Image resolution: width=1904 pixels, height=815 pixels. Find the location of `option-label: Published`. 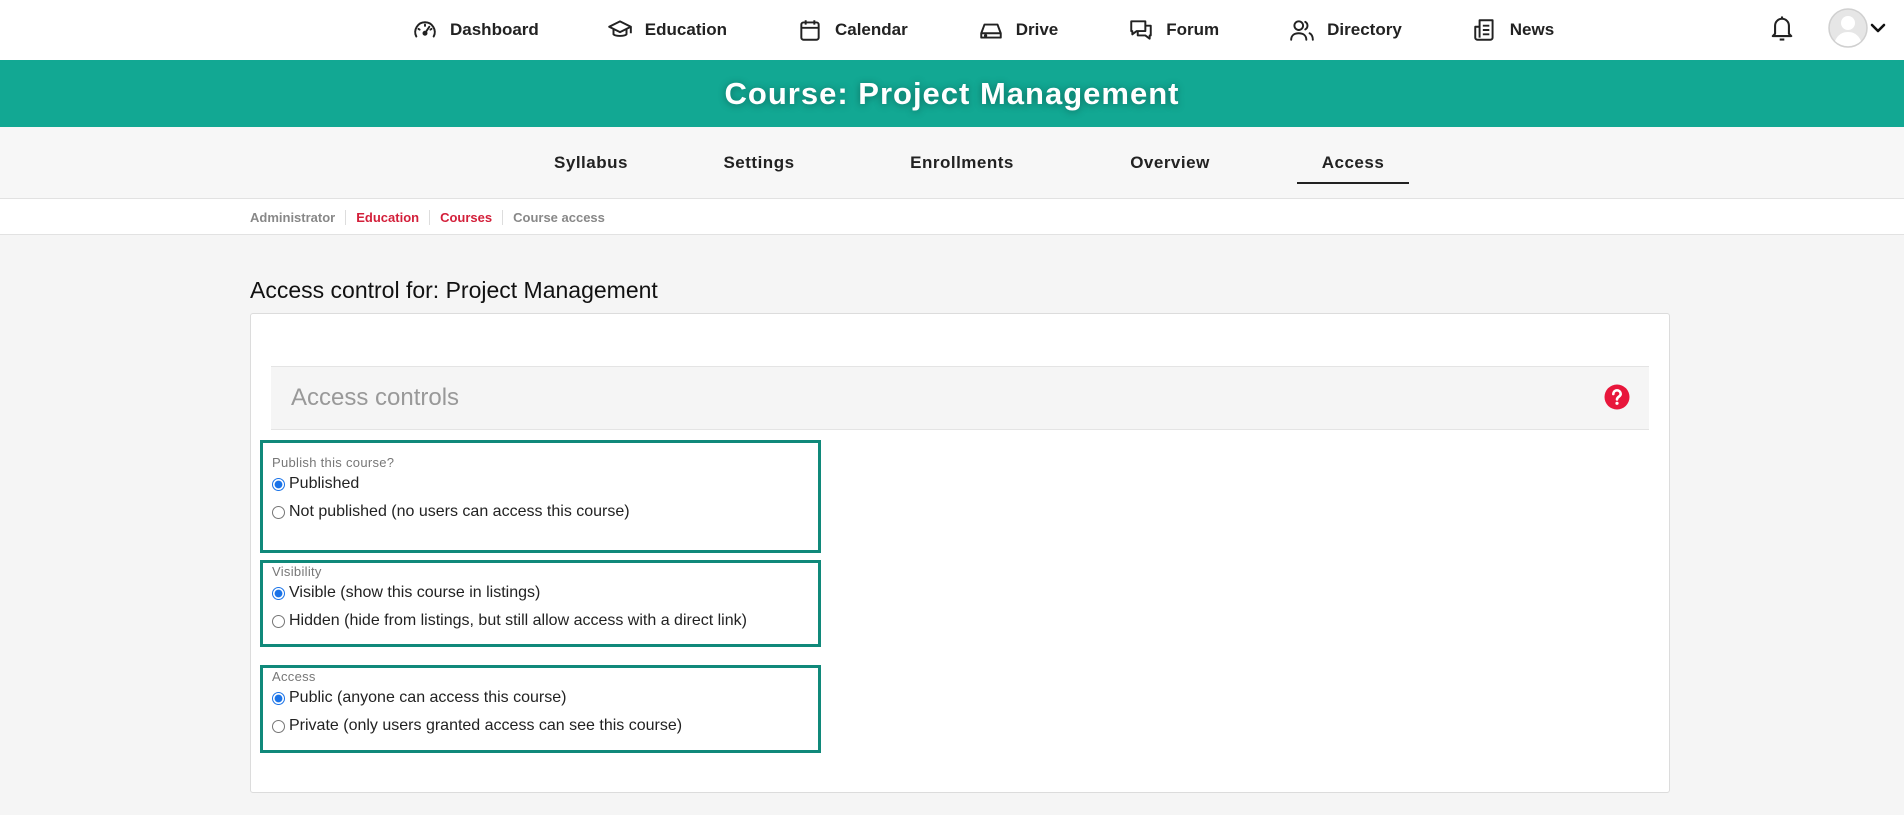

option-label: Published is located at coordinates (324, 483).